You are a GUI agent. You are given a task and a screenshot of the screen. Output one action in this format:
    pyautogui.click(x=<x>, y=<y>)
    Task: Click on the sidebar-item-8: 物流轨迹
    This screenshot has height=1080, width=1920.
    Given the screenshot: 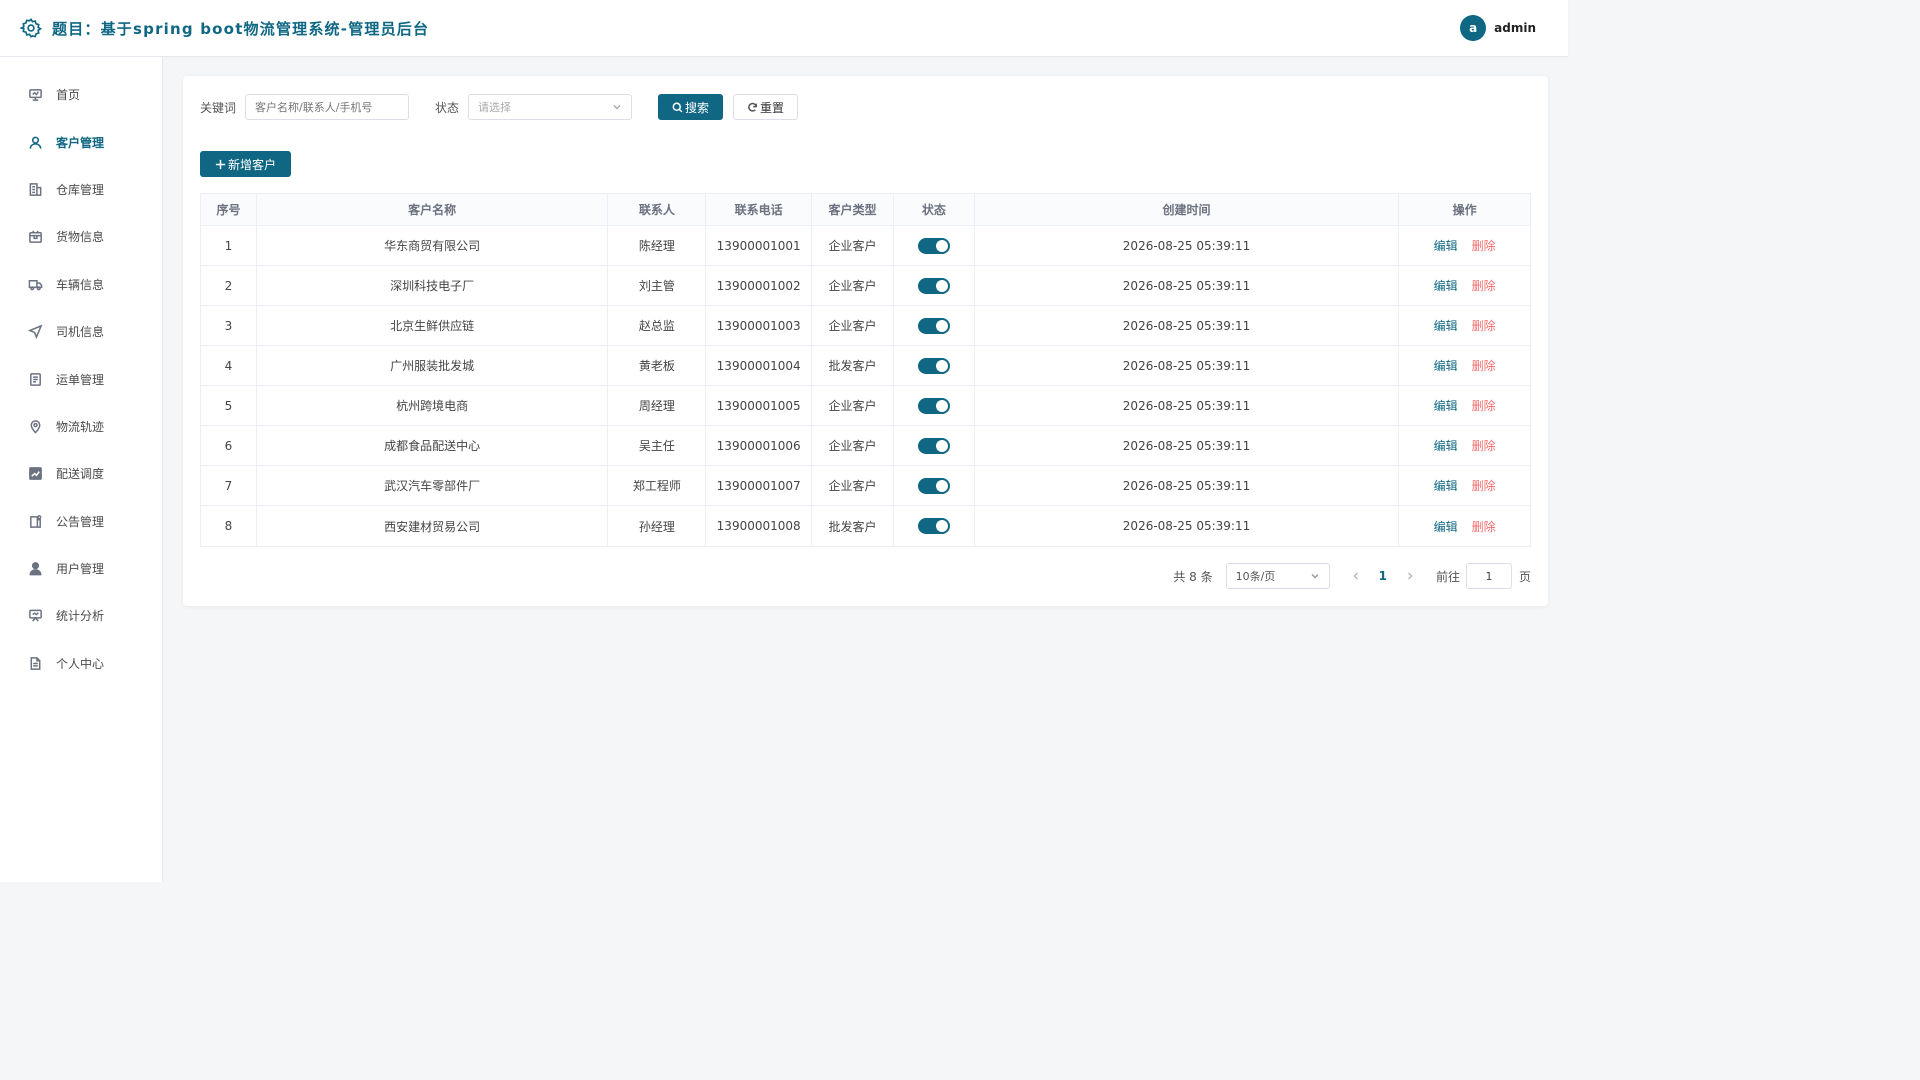 What is the action you would take?
    pyautogui.click(x=81, y=426)
    